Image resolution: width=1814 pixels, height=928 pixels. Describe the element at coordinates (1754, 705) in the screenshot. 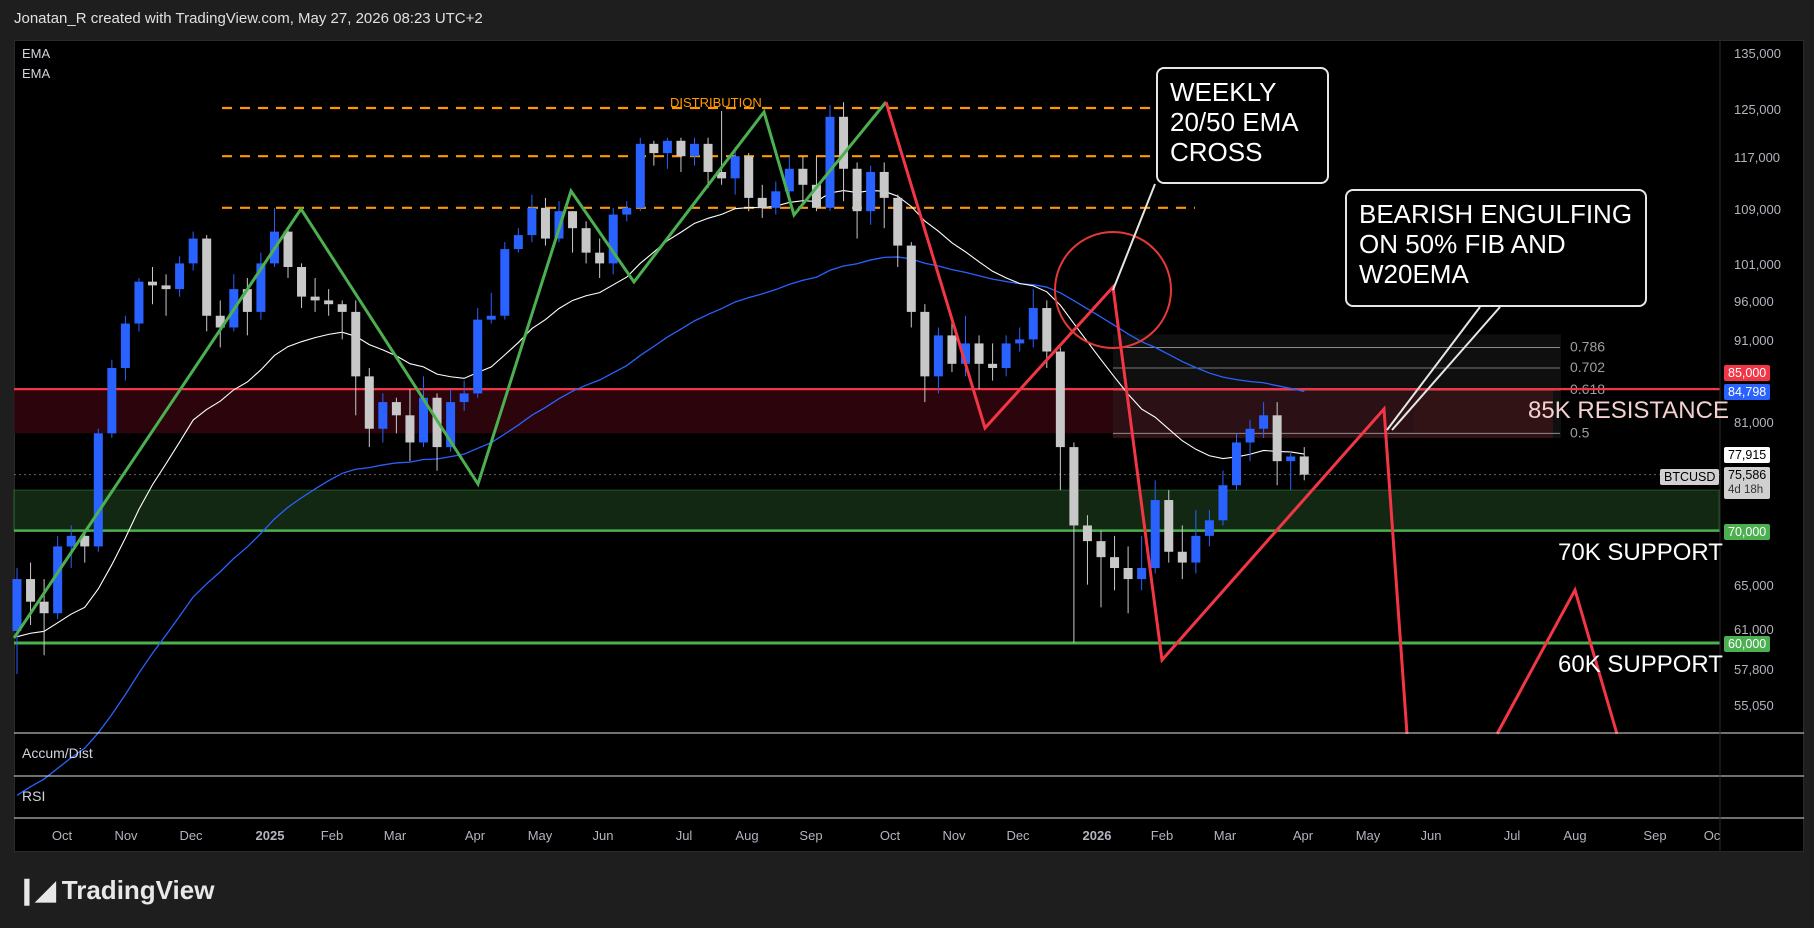

I see `price-axis-tick: 55,050` at that location.